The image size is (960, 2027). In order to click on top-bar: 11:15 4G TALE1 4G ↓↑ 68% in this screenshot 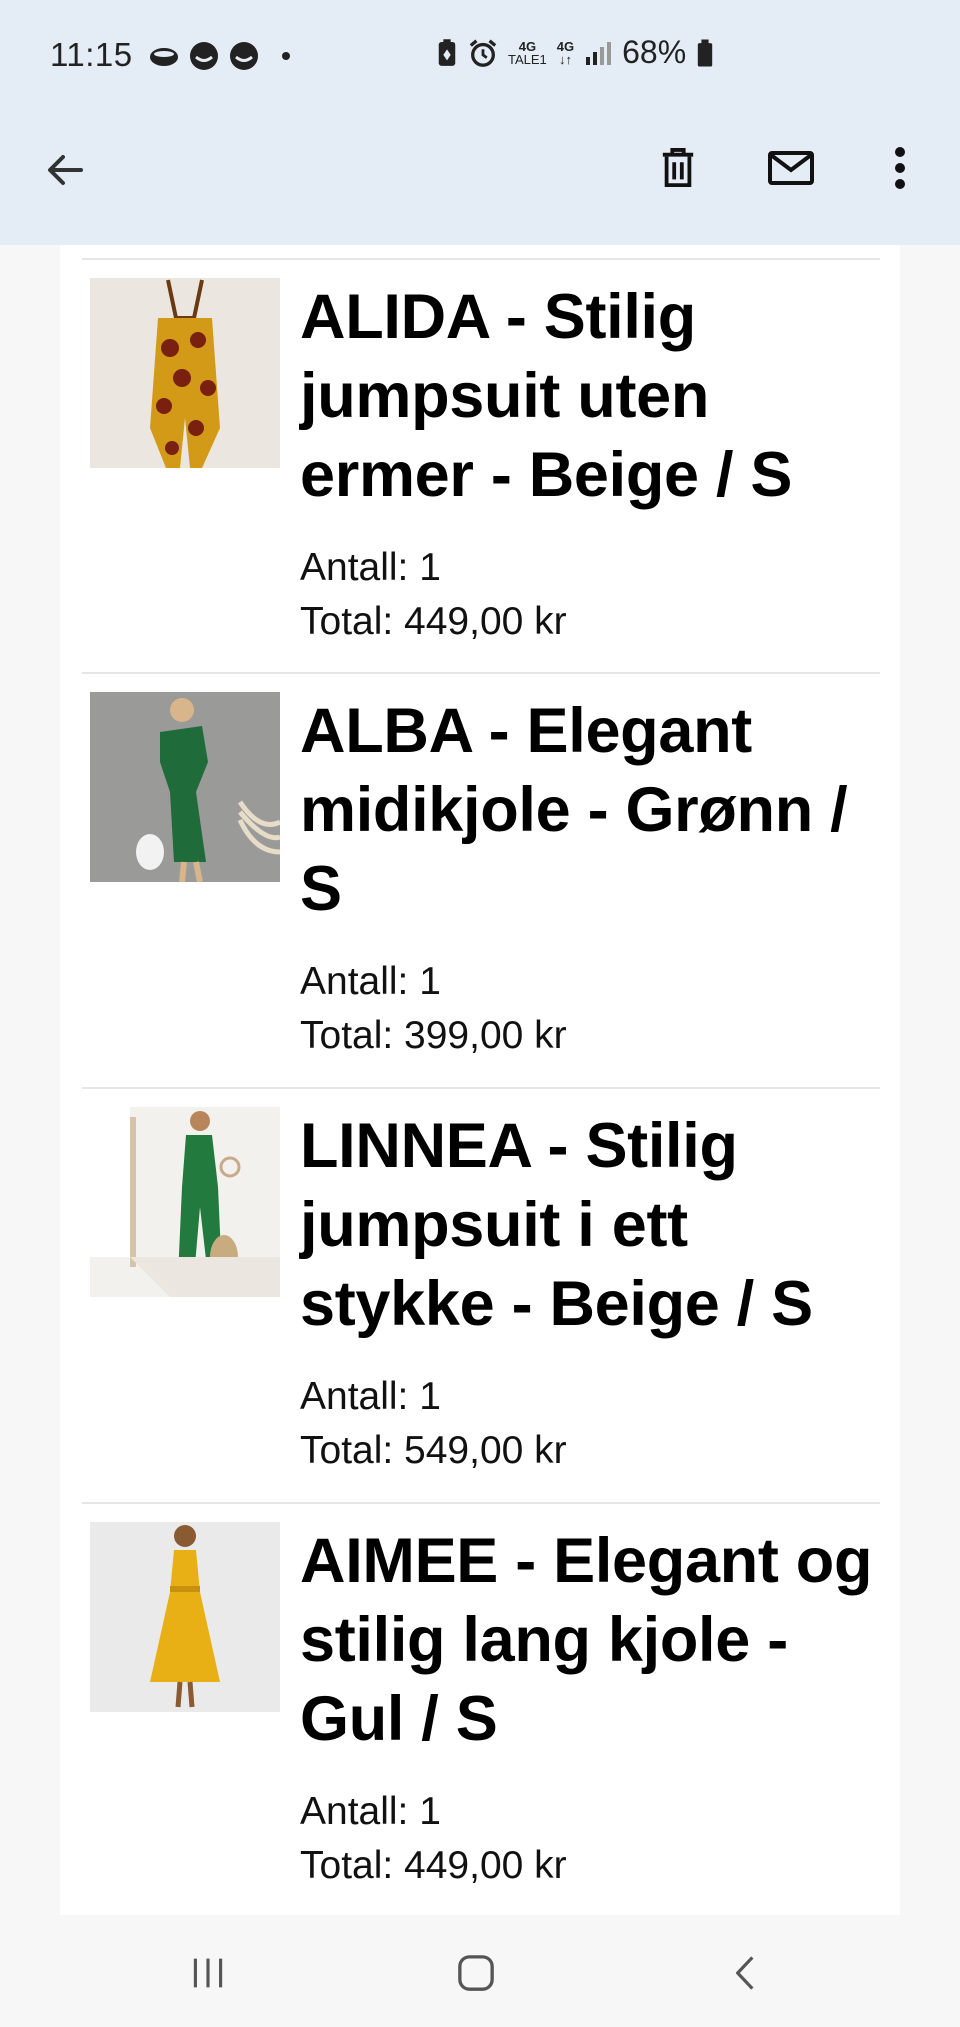, I will do `click(480, 122)`.